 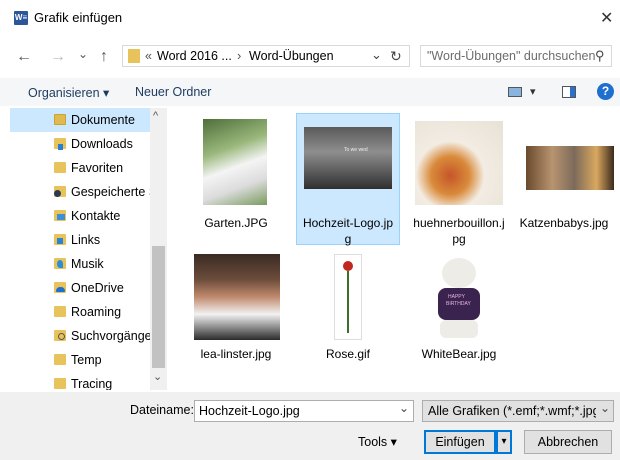 What do you see at coordinates (600, 56) in the screenshot?
I see `search-icon: ⚲` at bounding box center [600, 56].